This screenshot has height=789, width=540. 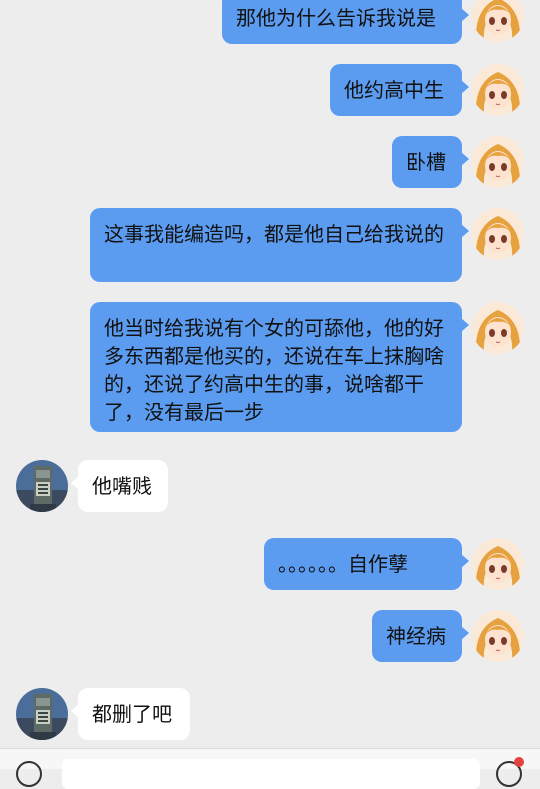 What do you see at coordinates (130, 714) in the screenshot?
I see `message-bubble: 都删了吧` at bounding box center [130, 714].